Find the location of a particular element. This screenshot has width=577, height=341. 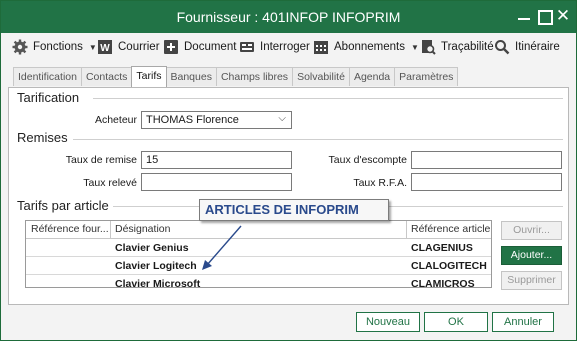

annotation-arrow is located at coordinates (222, 247).